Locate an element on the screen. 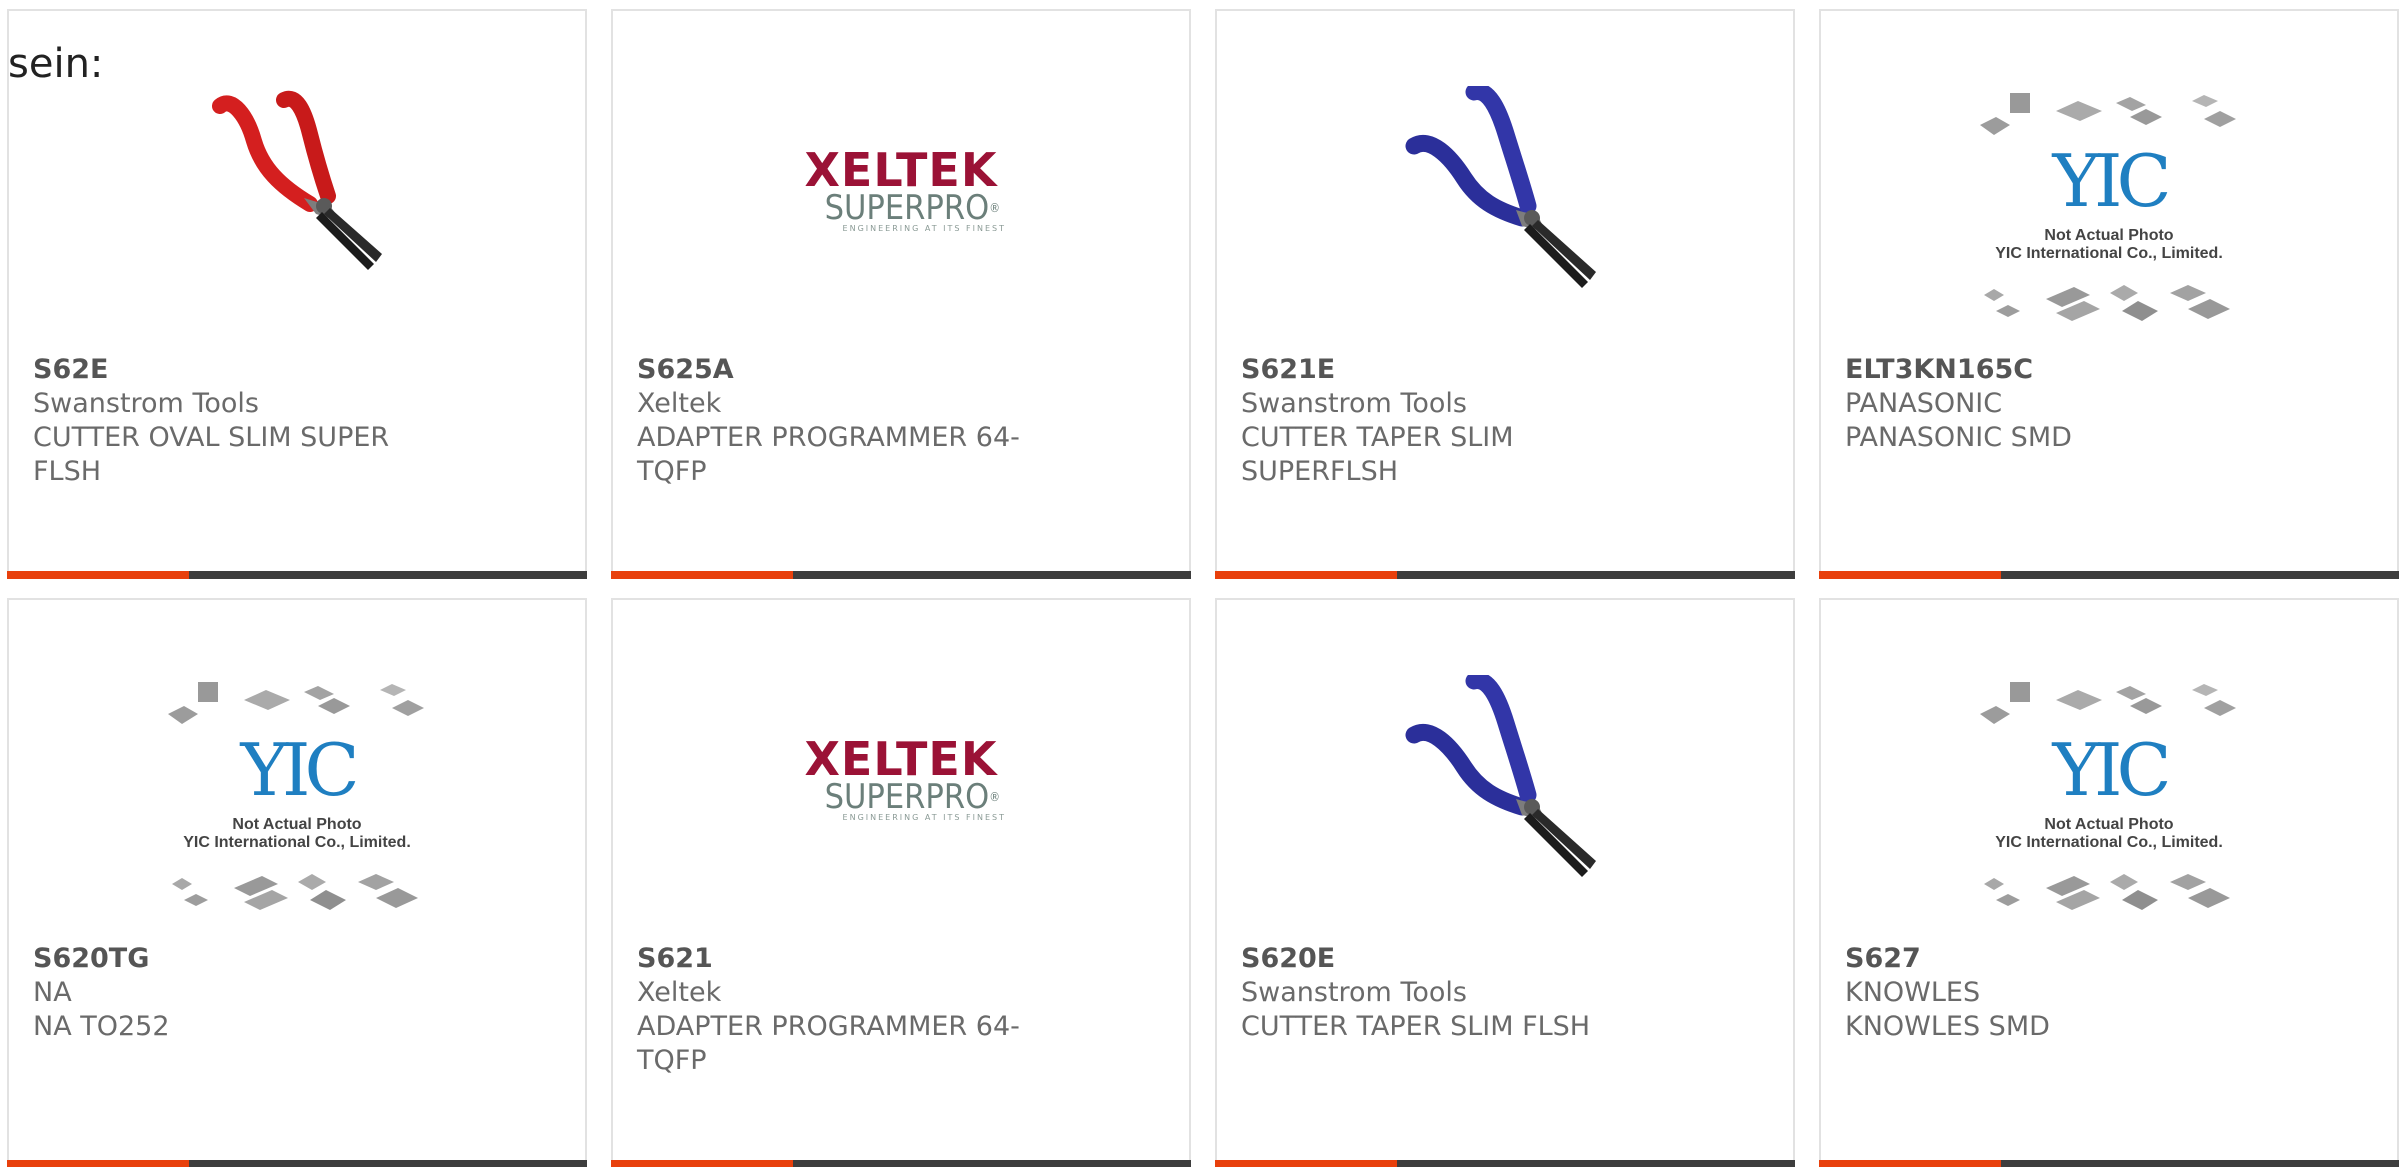  product-info: S627 KNOWLES KNOWLES SMD is located at coordinates (2095, 993).